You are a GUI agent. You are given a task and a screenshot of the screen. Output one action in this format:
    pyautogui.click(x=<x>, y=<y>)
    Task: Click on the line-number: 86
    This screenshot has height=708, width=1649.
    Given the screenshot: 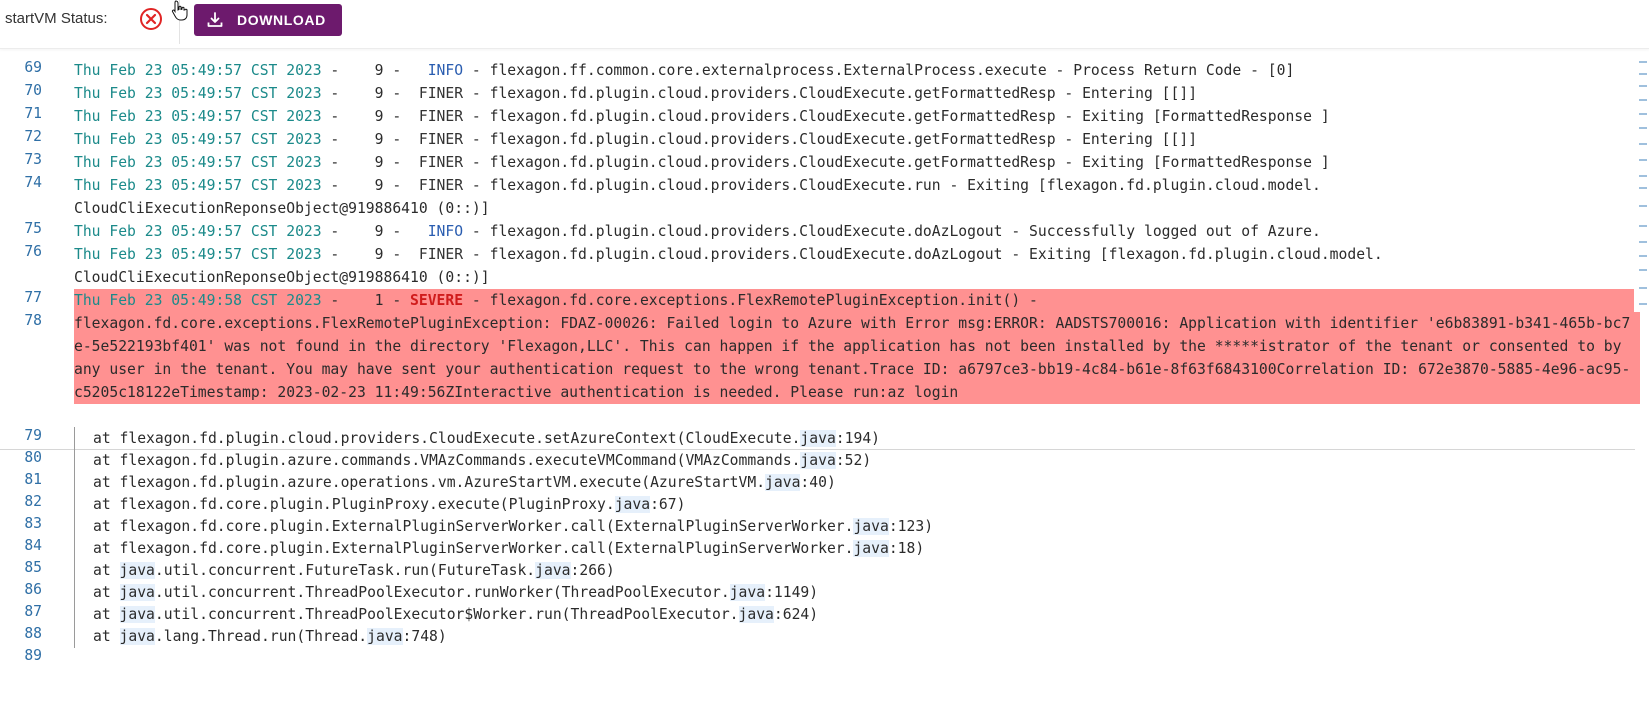 What is the action you would take?
    pyautogui.click(x=33, y=589)
    